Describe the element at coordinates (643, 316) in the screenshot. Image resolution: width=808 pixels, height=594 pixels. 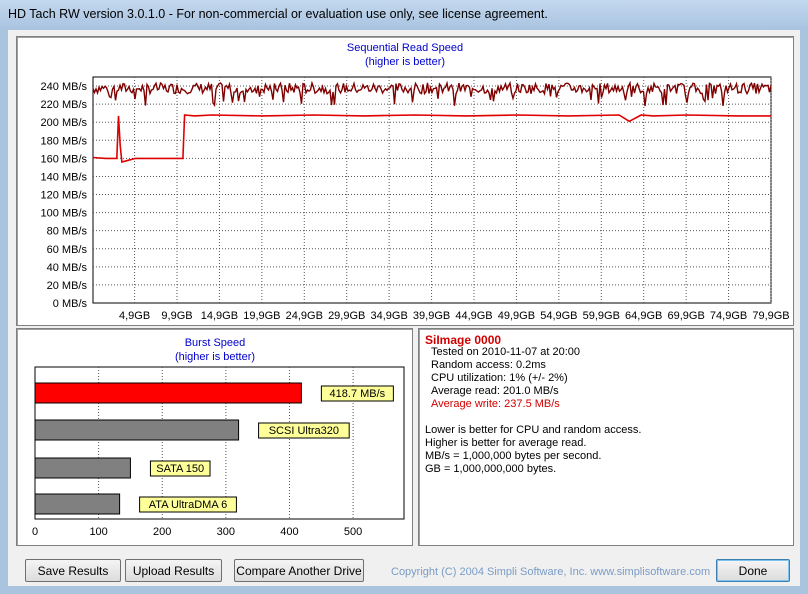
I see `x-tick-label: 64,9GB` at that location.